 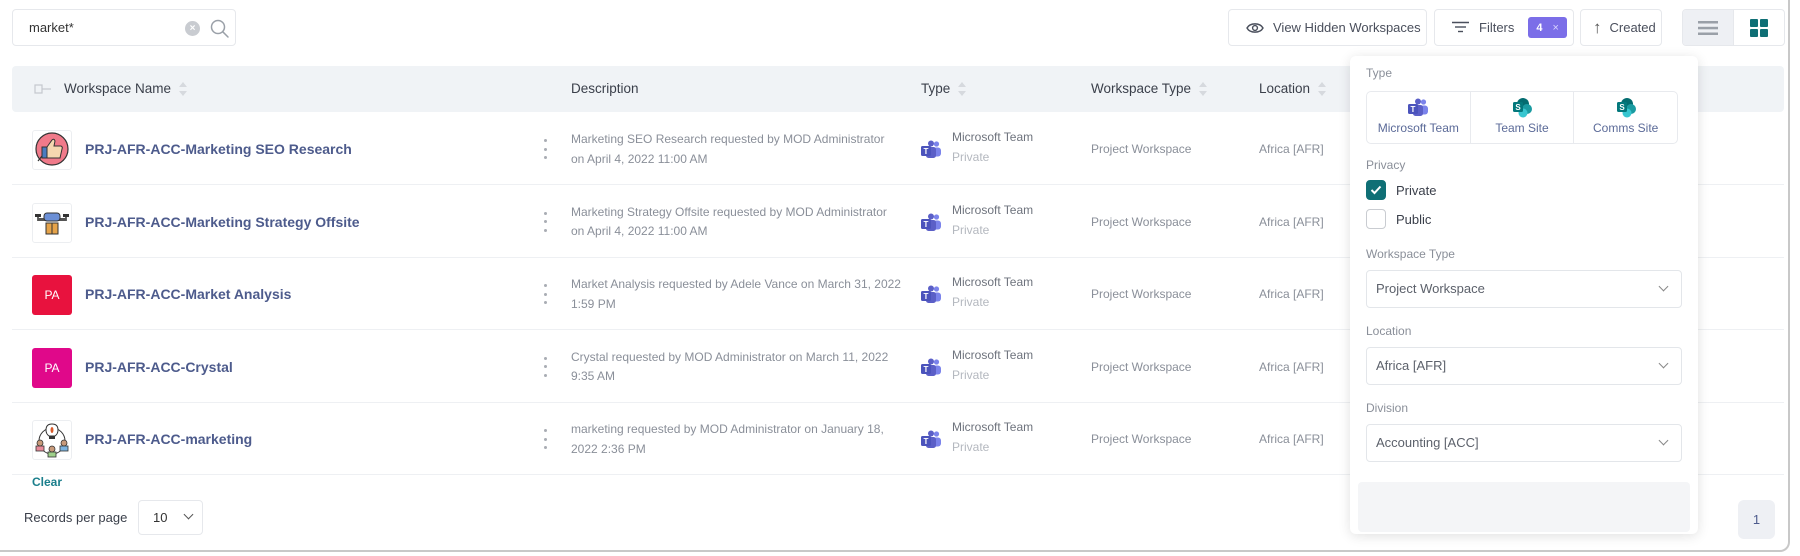 I want to click on division-select: Accounting [ACC], so click(x=1524, y=443).